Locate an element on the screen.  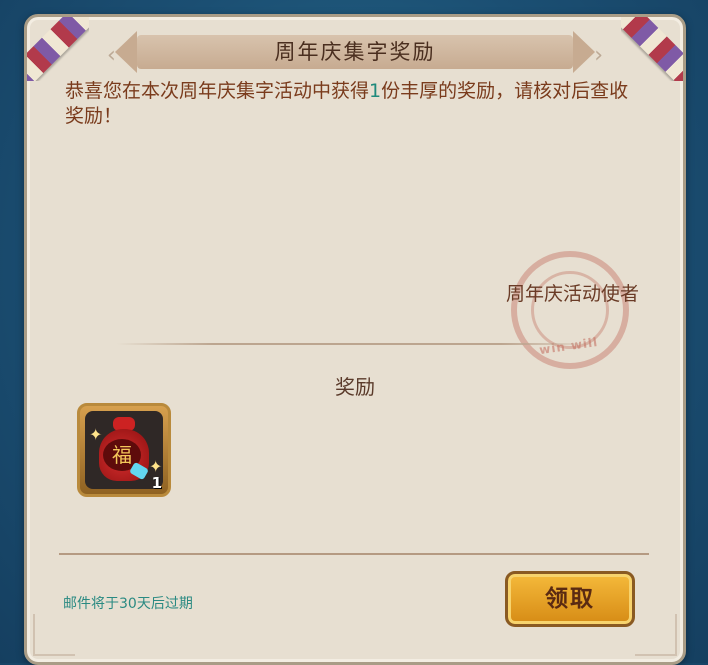
corner-ribbon-left is located at coordinates (58, 49).